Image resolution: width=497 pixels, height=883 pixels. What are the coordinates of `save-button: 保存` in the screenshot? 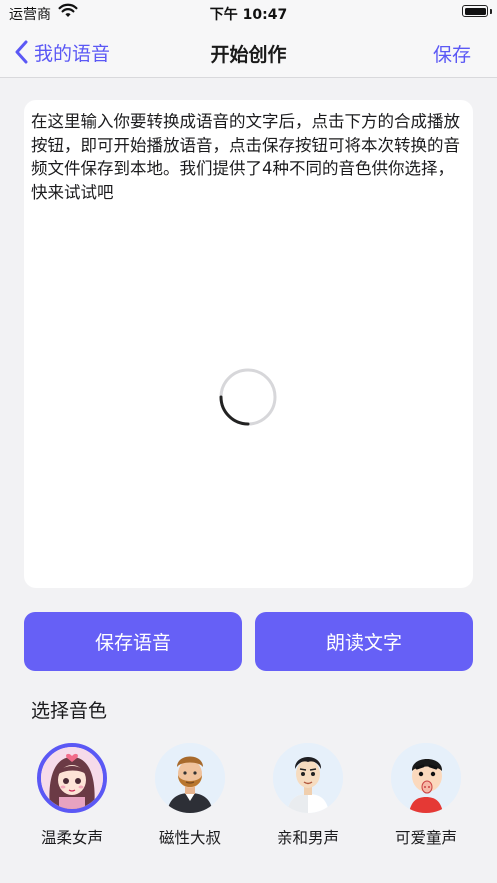 It's located at (452, 53).